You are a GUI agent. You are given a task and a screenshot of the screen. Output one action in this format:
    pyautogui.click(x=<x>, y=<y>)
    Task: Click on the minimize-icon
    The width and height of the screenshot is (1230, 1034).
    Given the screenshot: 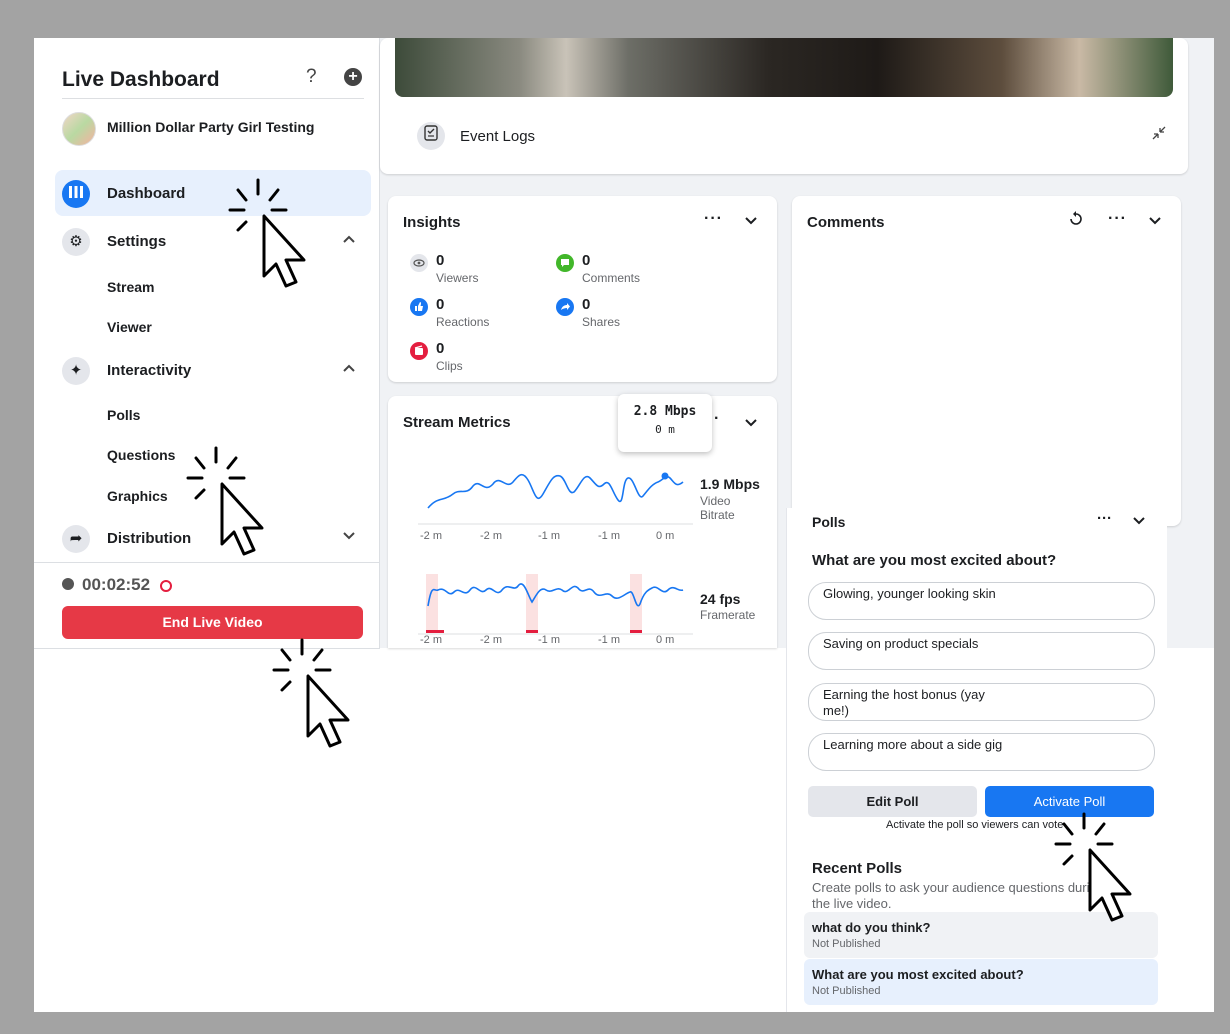 What is the action you would take?
    pyautogui.click(x=1159, y=134)
    